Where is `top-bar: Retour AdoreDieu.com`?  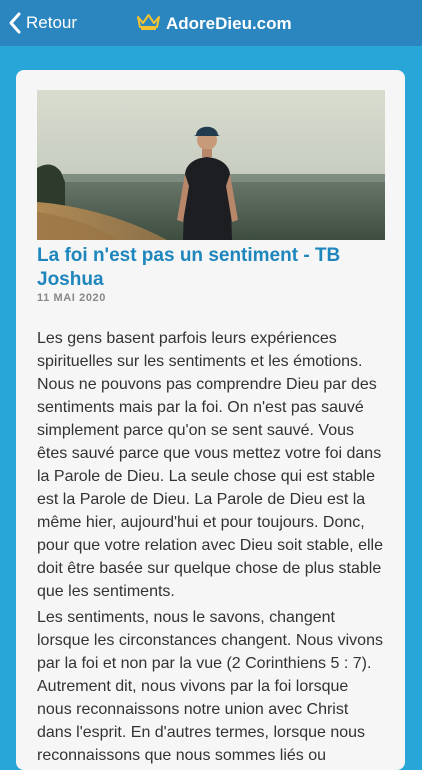 top-bar: Retour AdoreDieu.com is located at coordinates (211, 23).